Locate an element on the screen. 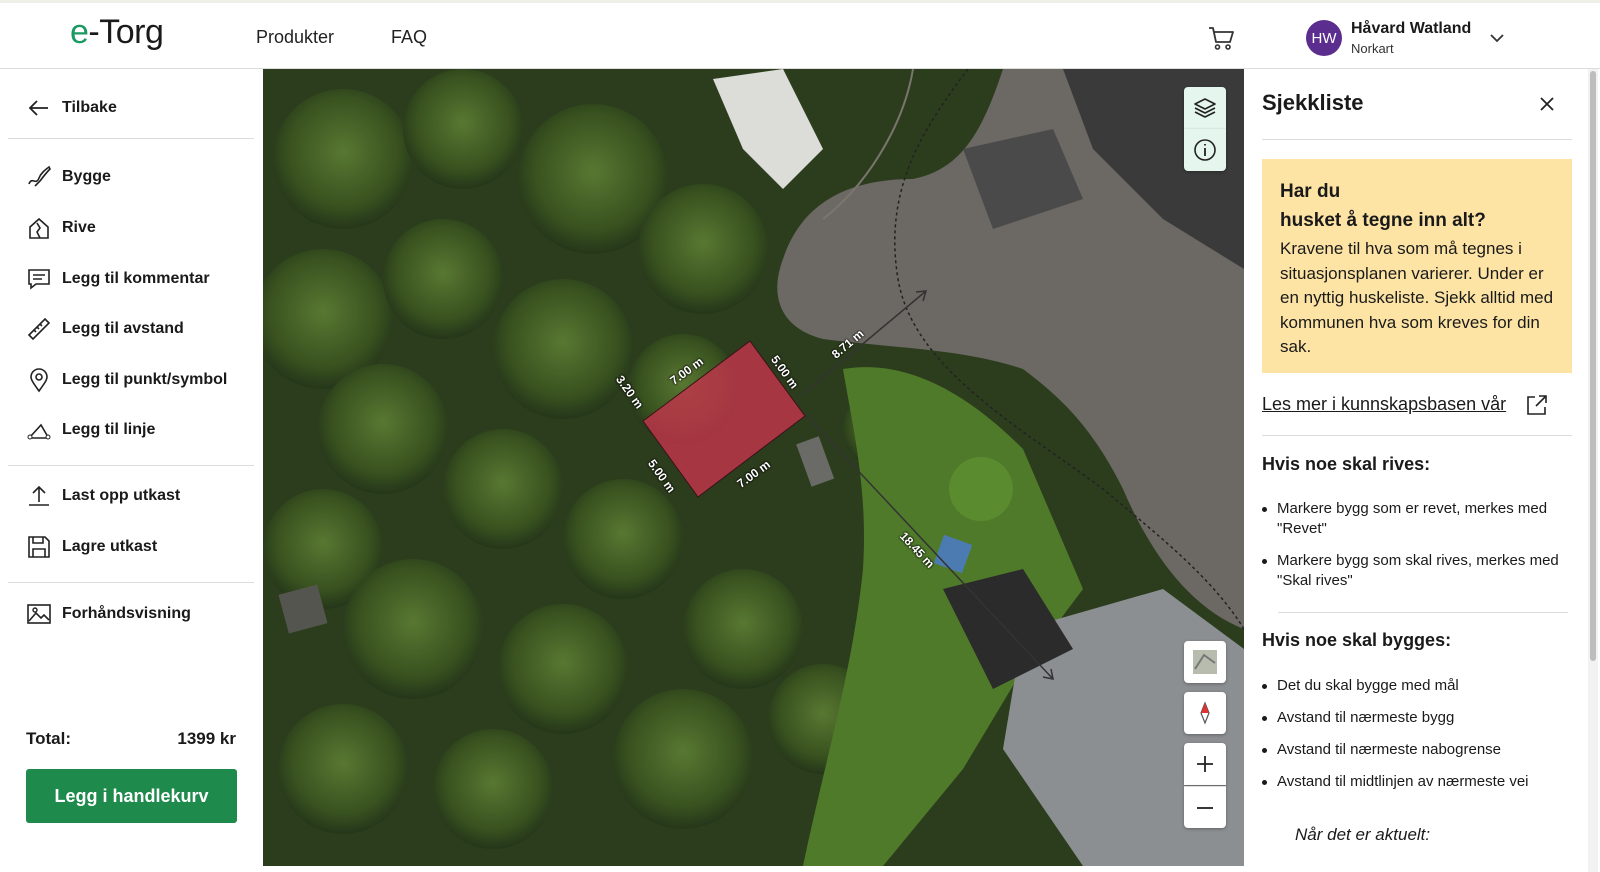 The width and height of the screenshot is (1600, 872). list-item: Avstand til nærmeste nabogrense is located at coordinates (1414, 750).